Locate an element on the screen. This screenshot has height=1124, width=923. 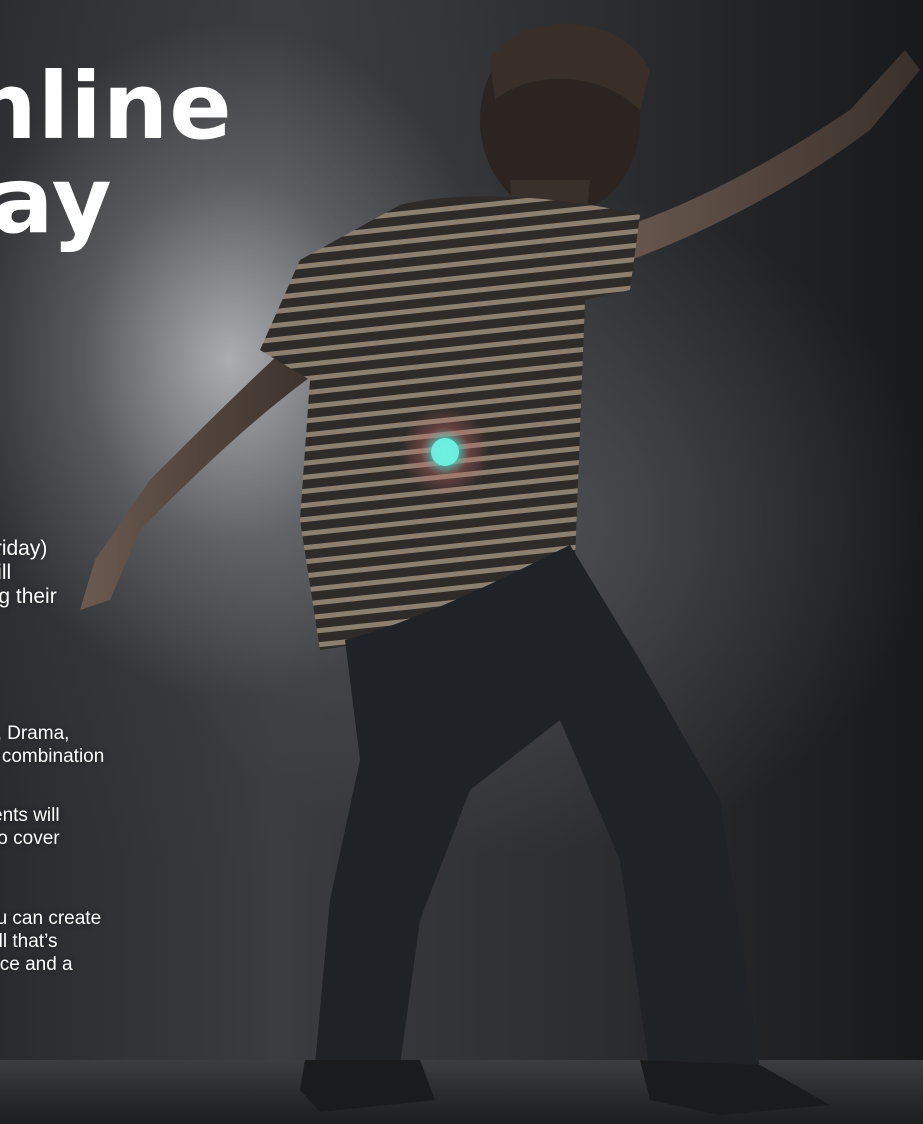
body-line: to cover is located at coordinates (30, 838).